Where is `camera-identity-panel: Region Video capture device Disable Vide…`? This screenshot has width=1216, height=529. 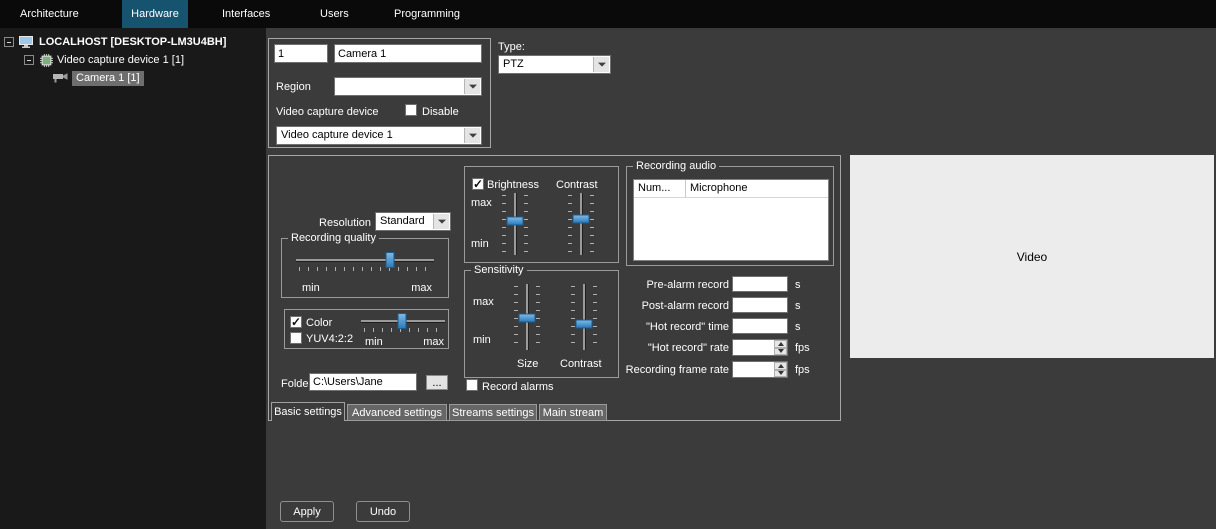 camera-identity-panel: Region Video capture device Disable Vide… is located at coordinates (379, 93).